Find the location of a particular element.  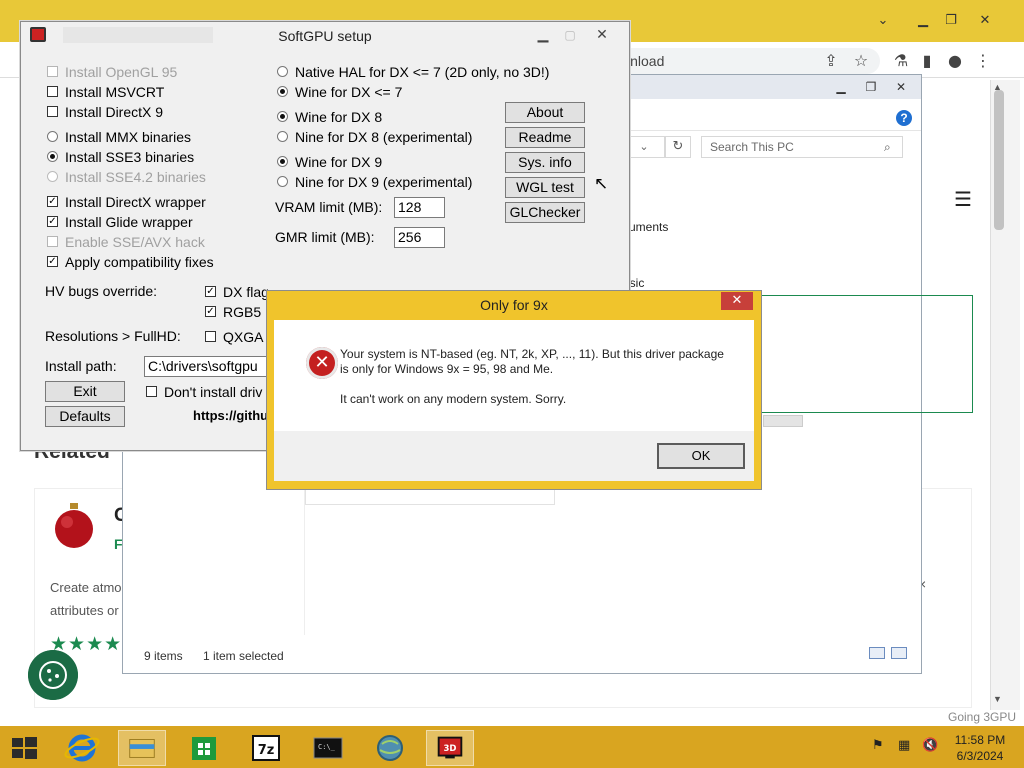

status-item-count: 9 items is located at coordinates (163, 656).